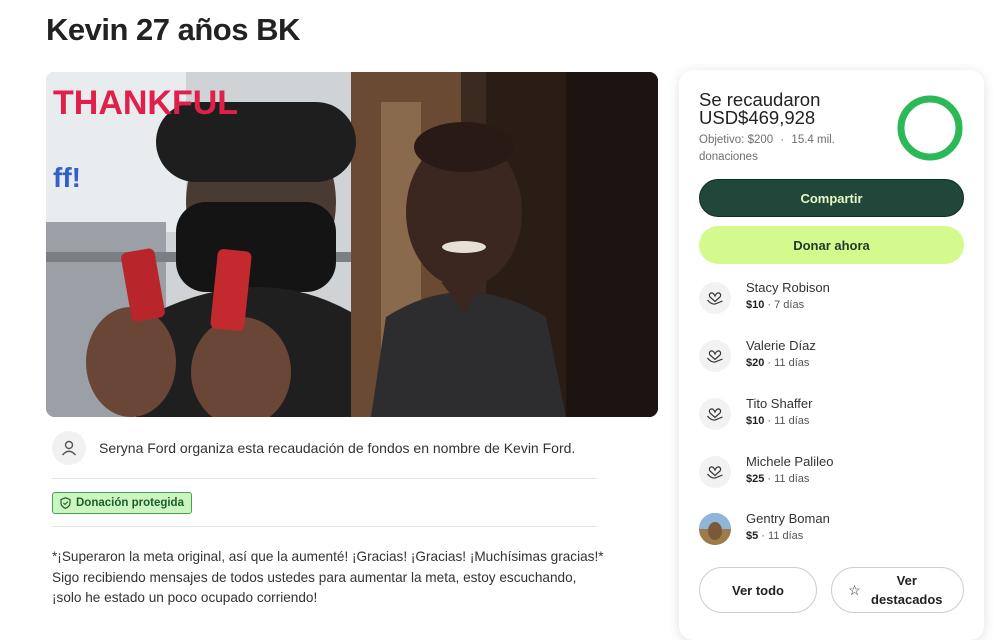 This screenshot has height=640, width=1005. Describe the element at coordinates (755, 479) in the screenshot. I see `donation-amount: $25` at that location.